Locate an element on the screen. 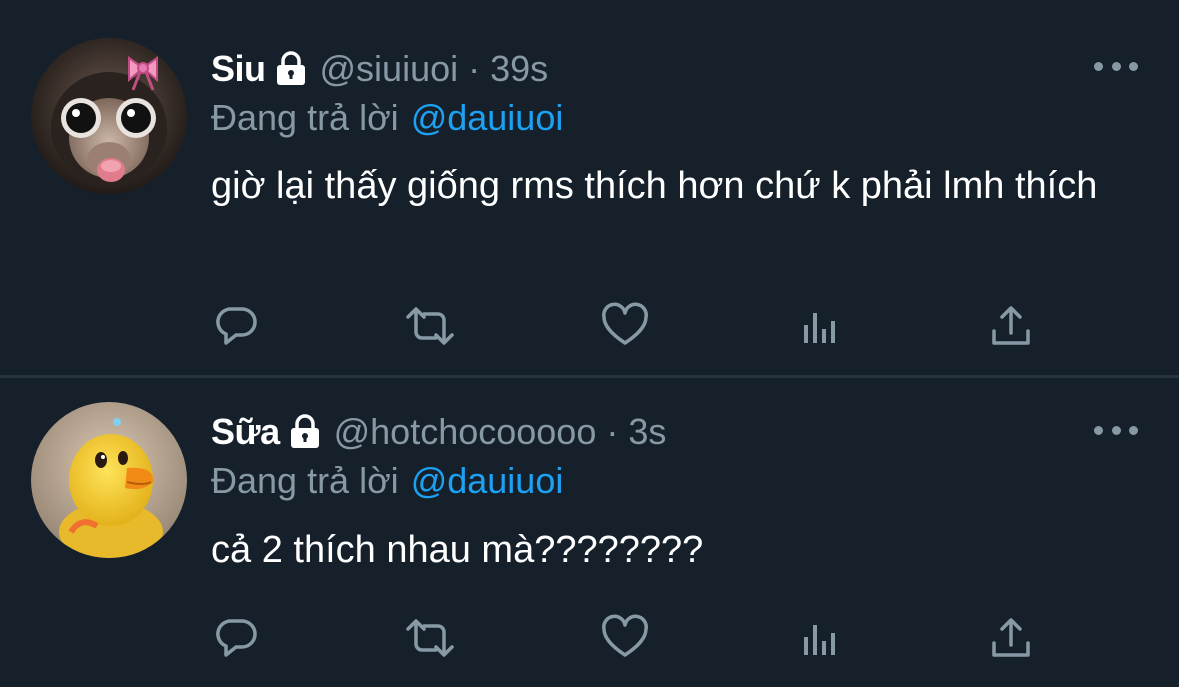  duck-avatar-image is located at coordinates (109, 480).